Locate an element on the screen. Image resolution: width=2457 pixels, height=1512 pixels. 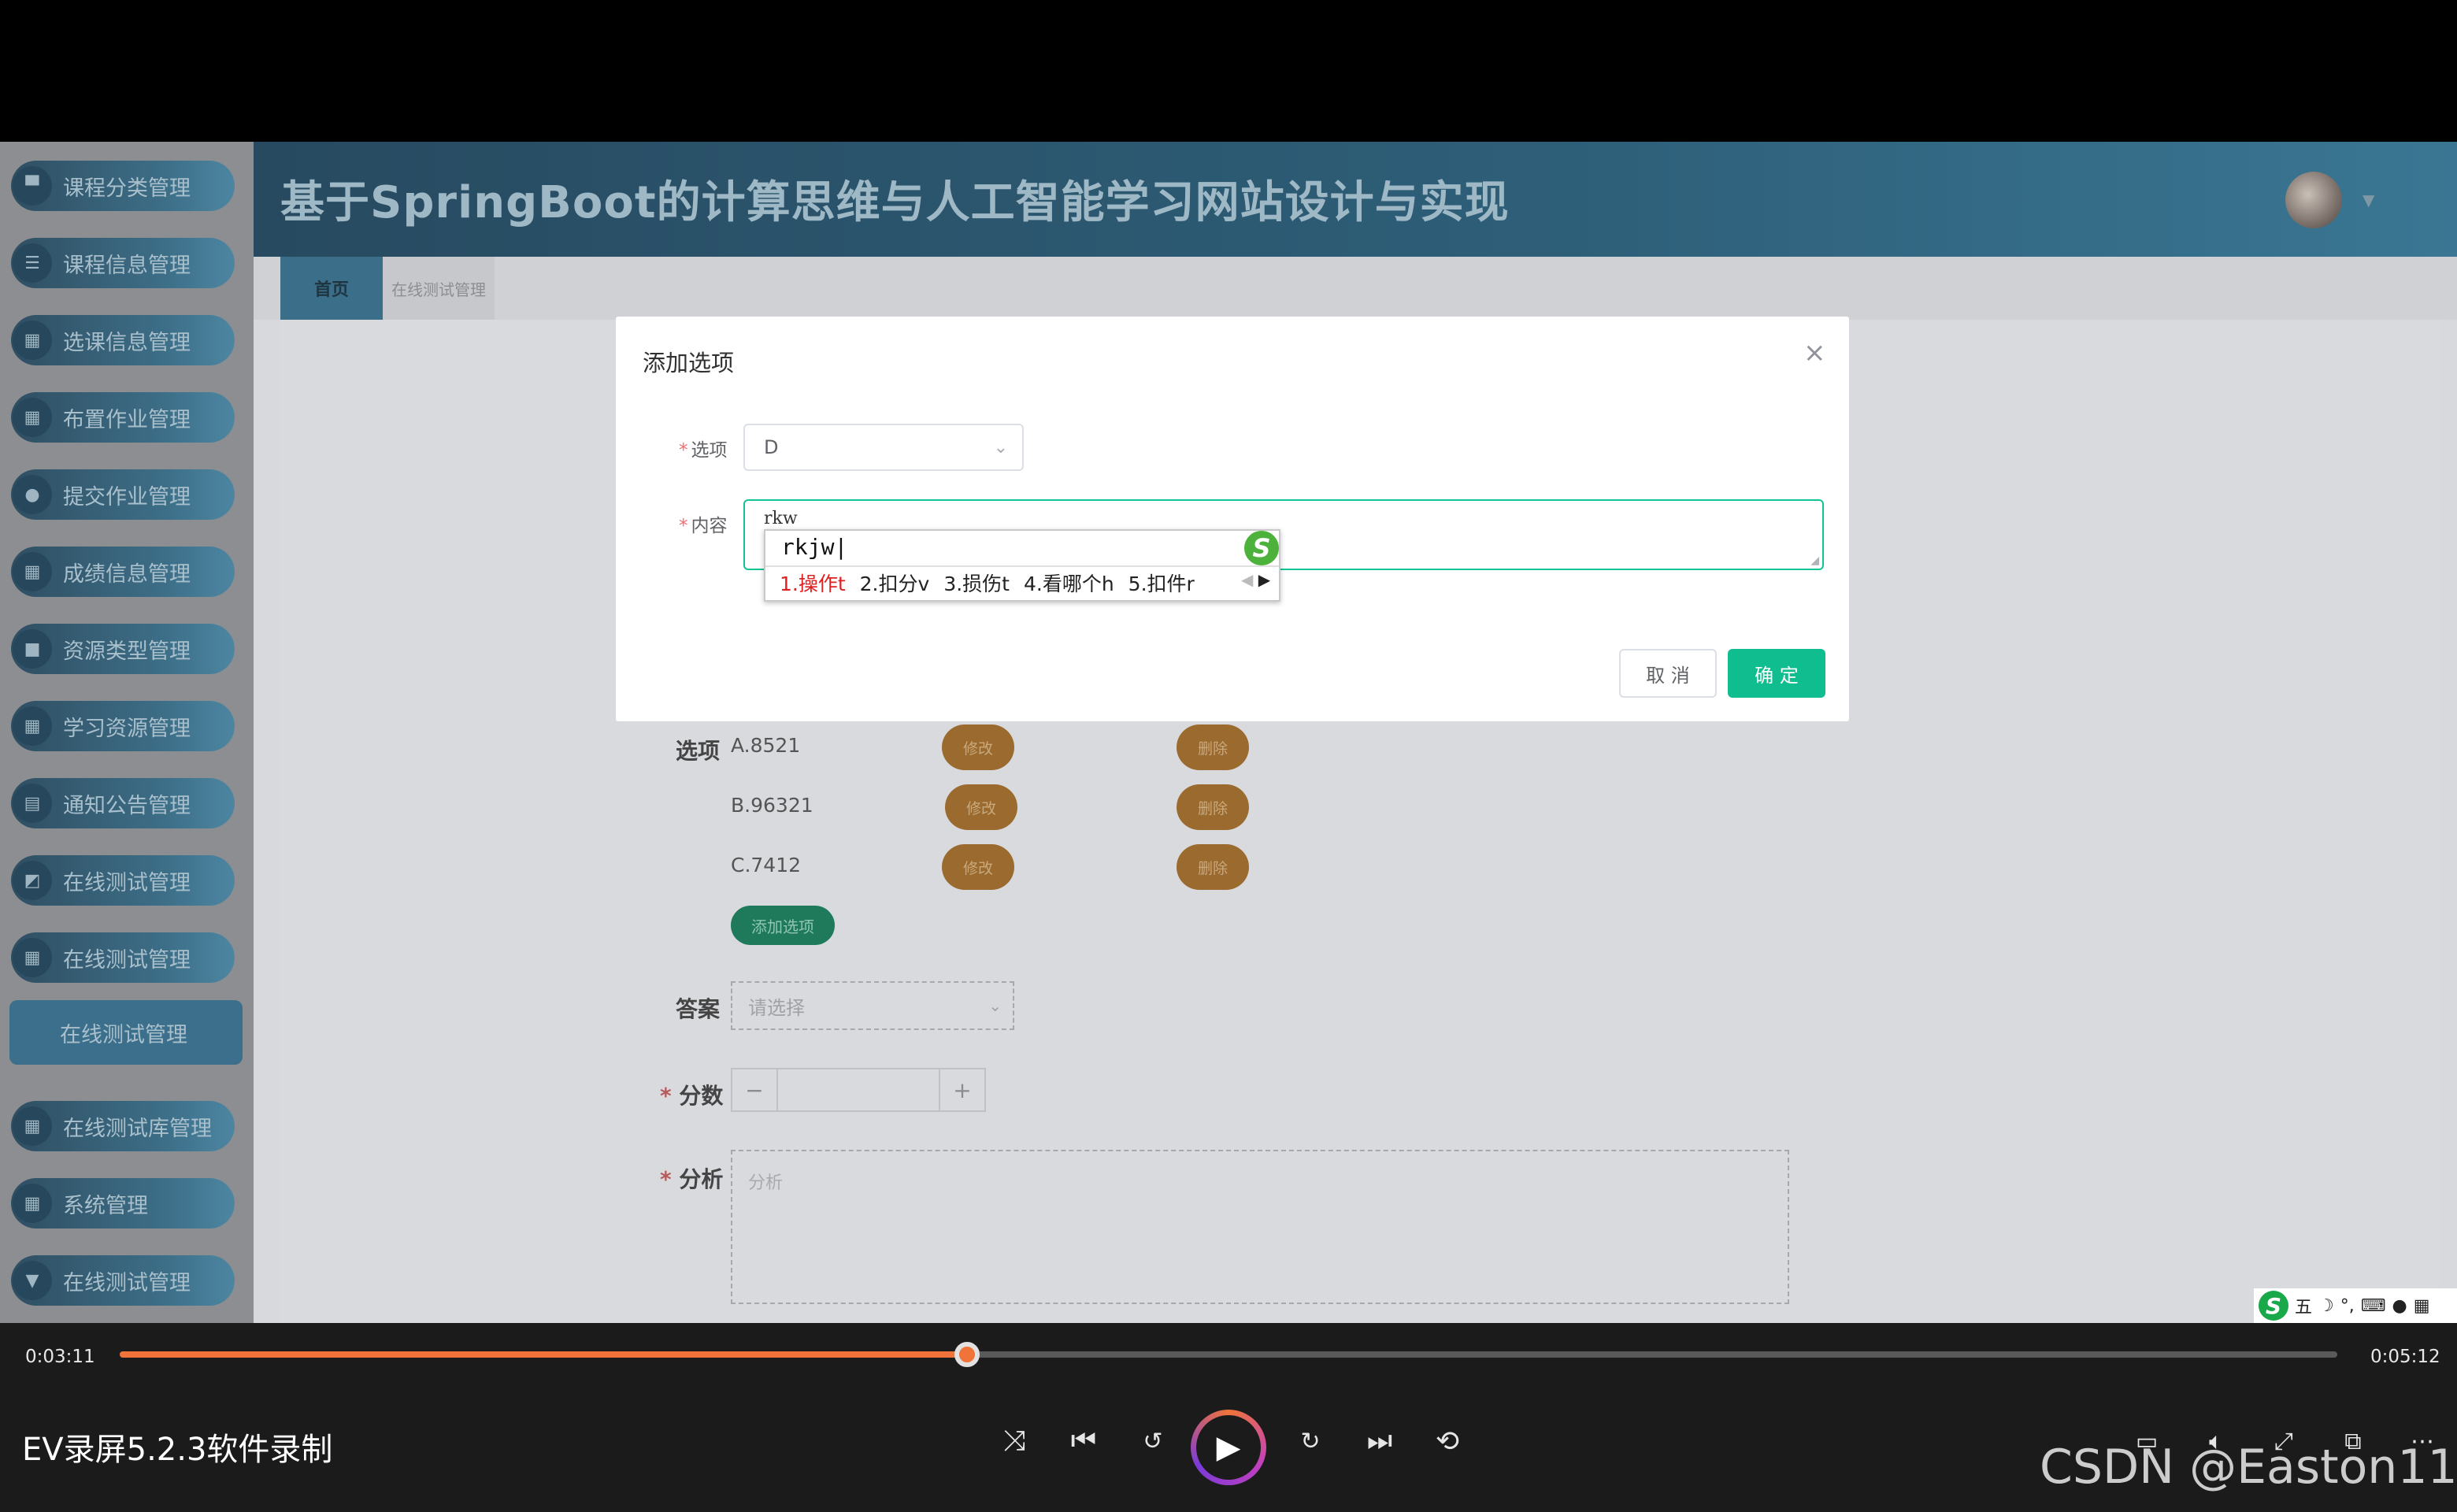
avatar is located at coordinates (2313, 200).